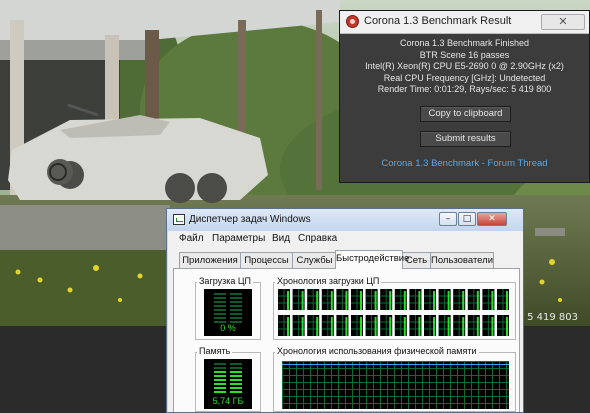 Image resolution: width=590 pixels, height=413 pixels. Describe the element at coordinates (314, 260) in the screenshot. I see `tab-services: Службы` at that location.